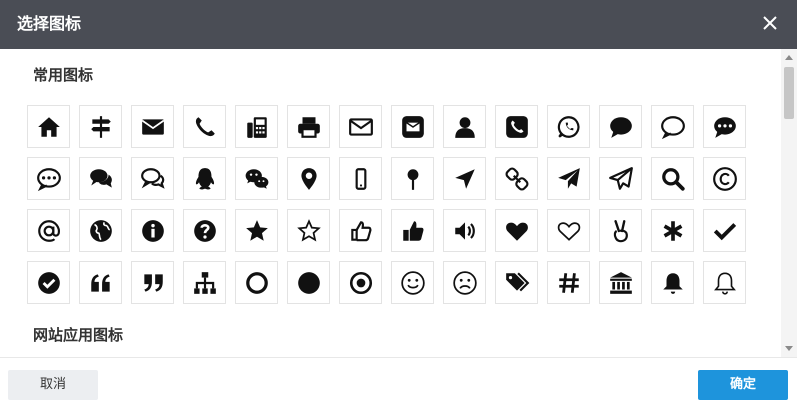 The width and height of the screenshot is (797, 408). I want to click on icon-tile-wechat, so click(256, 178).